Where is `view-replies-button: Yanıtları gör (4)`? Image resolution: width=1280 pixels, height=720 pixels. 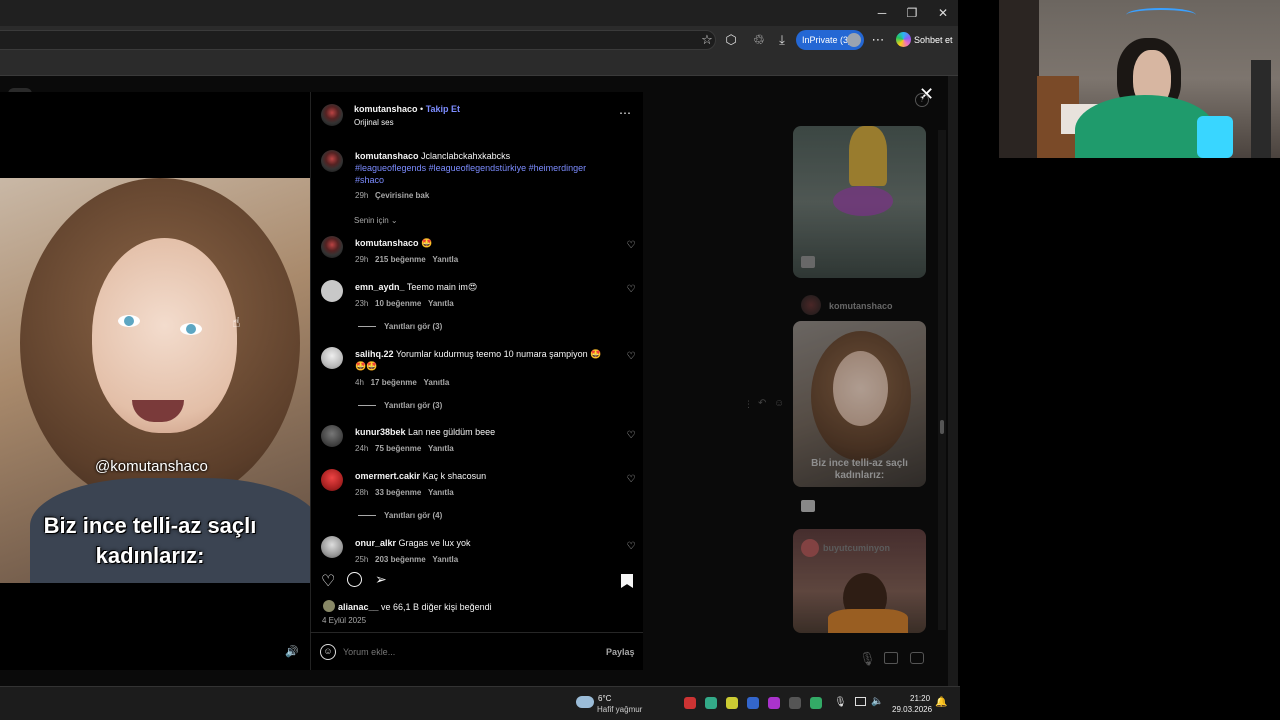
view-replies-button: Yanıtları gör (4) is located at coordinates (400, 515).